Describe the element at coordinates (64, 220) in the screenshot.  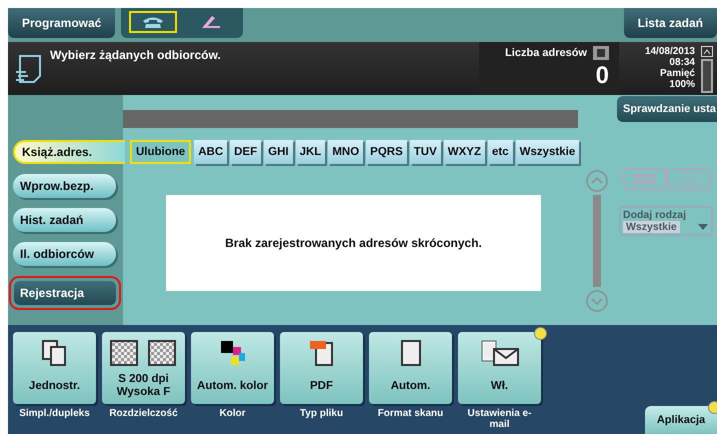
I see `side-tab: Hist. zadań` at that location.